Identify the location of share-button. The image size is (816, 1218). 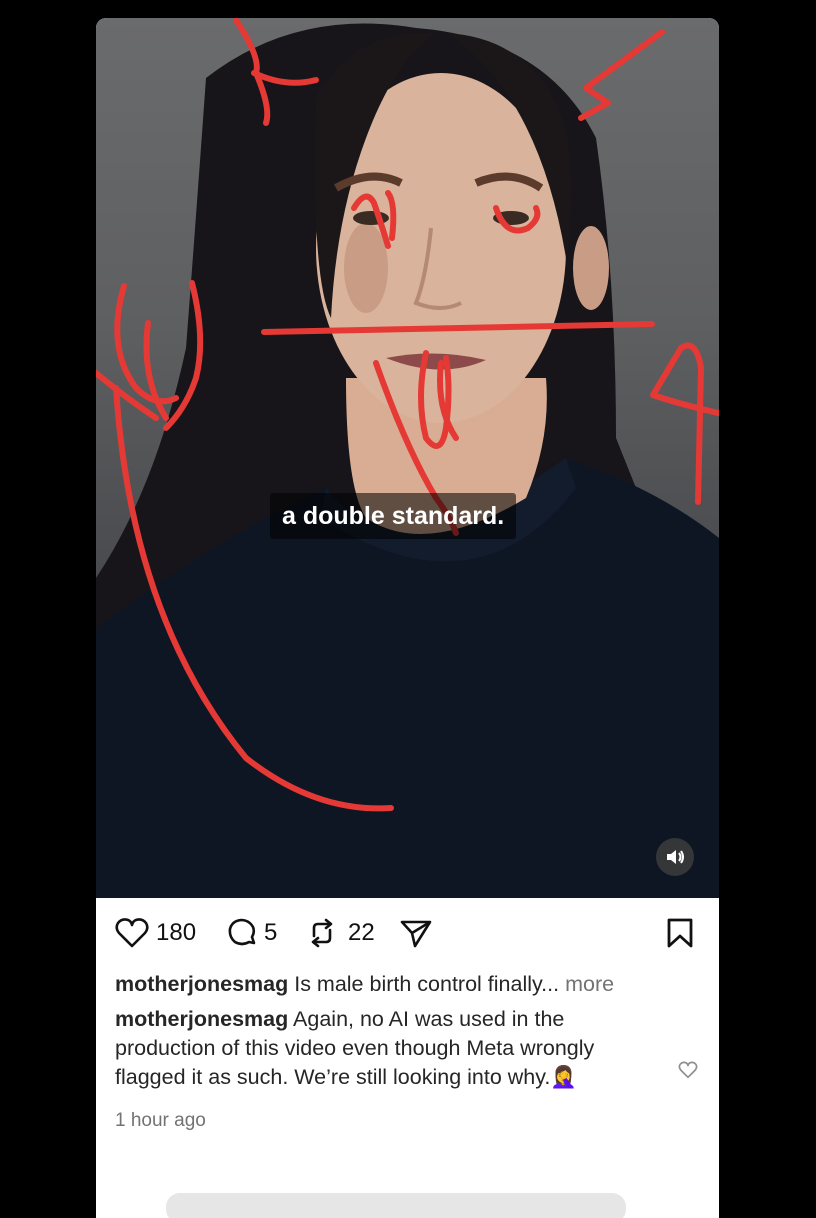
(416, 933).